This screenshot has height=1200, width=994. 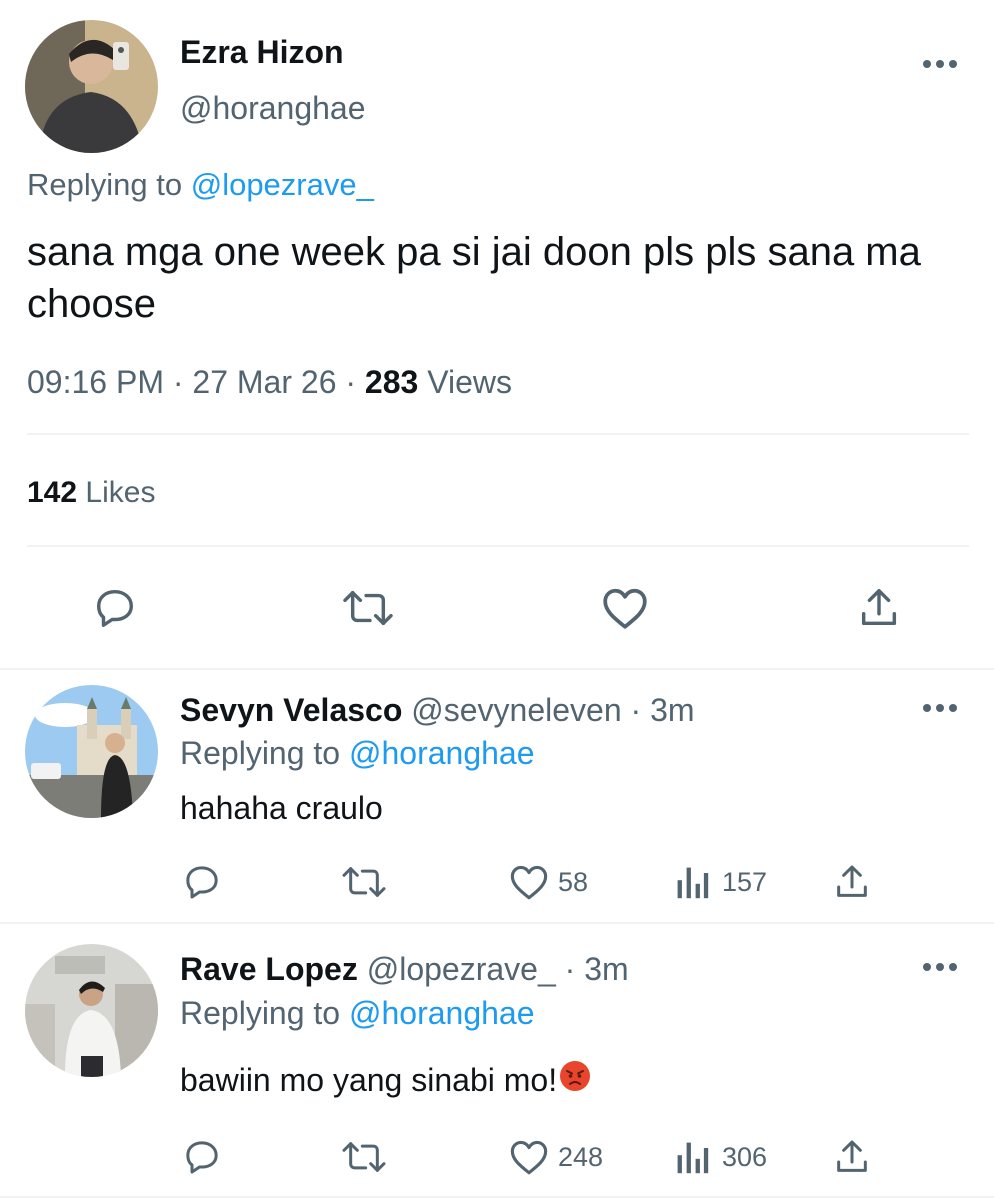 I want to click on avatar-sevyn, so click(x=91, y=751).